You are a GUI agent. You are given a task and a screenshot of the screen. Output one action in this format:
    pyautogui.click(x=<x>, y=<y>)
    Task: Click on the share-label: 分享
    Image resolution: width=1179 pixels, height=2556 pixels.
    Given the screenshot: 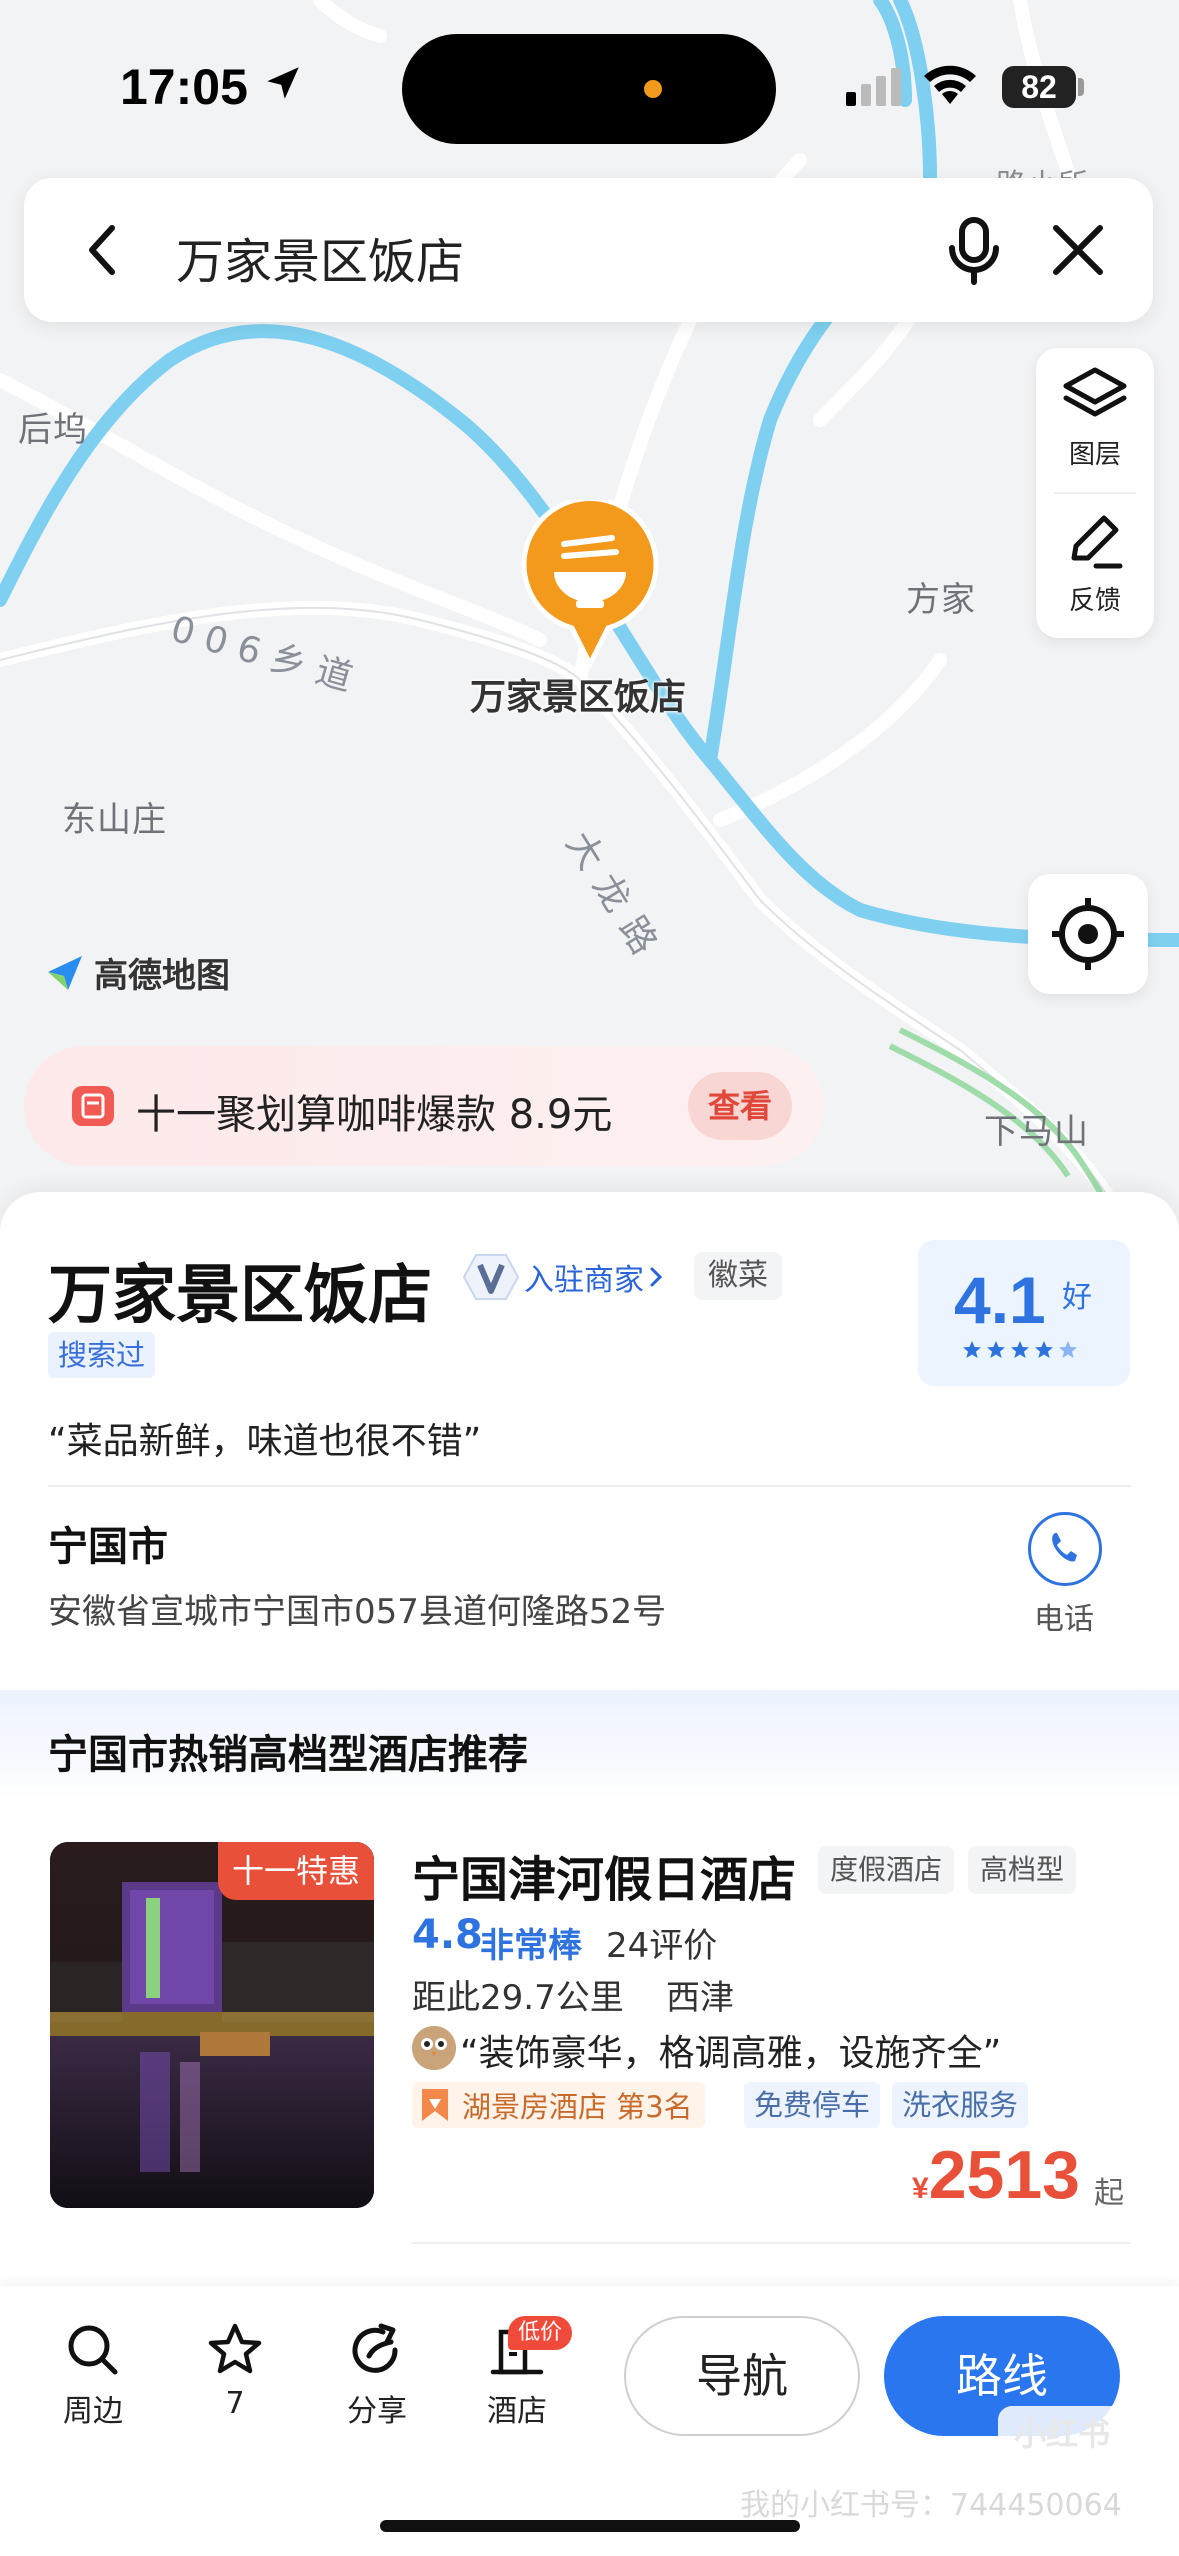 What is the action you would take?
    pyautogui.click(x=377, y=2411)
    